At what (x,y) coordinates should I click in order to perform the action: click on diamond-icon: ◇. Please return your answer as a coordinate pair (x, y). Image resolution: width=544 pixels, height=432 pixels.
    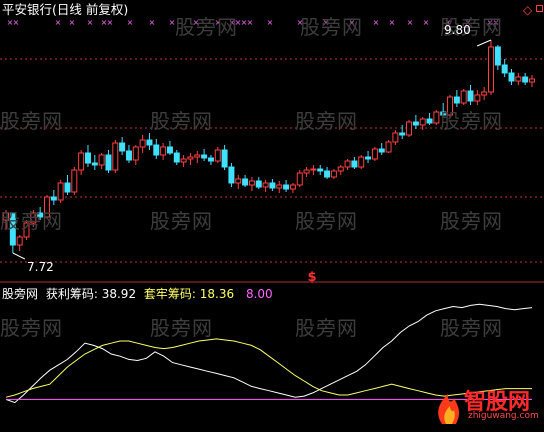
    Looking at the image, I should click on (527, 10).